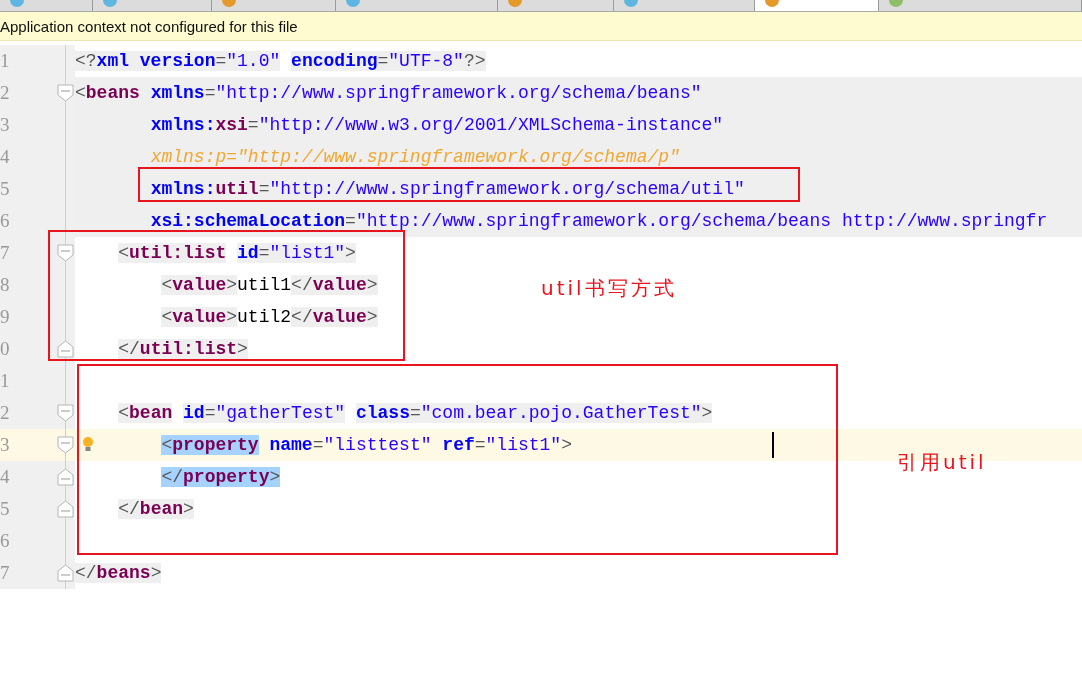  I want to click on code-line: xsi:schemaLocation="http://www.springframework.org/schema/beans http://www.springfr, so click(599, 221).